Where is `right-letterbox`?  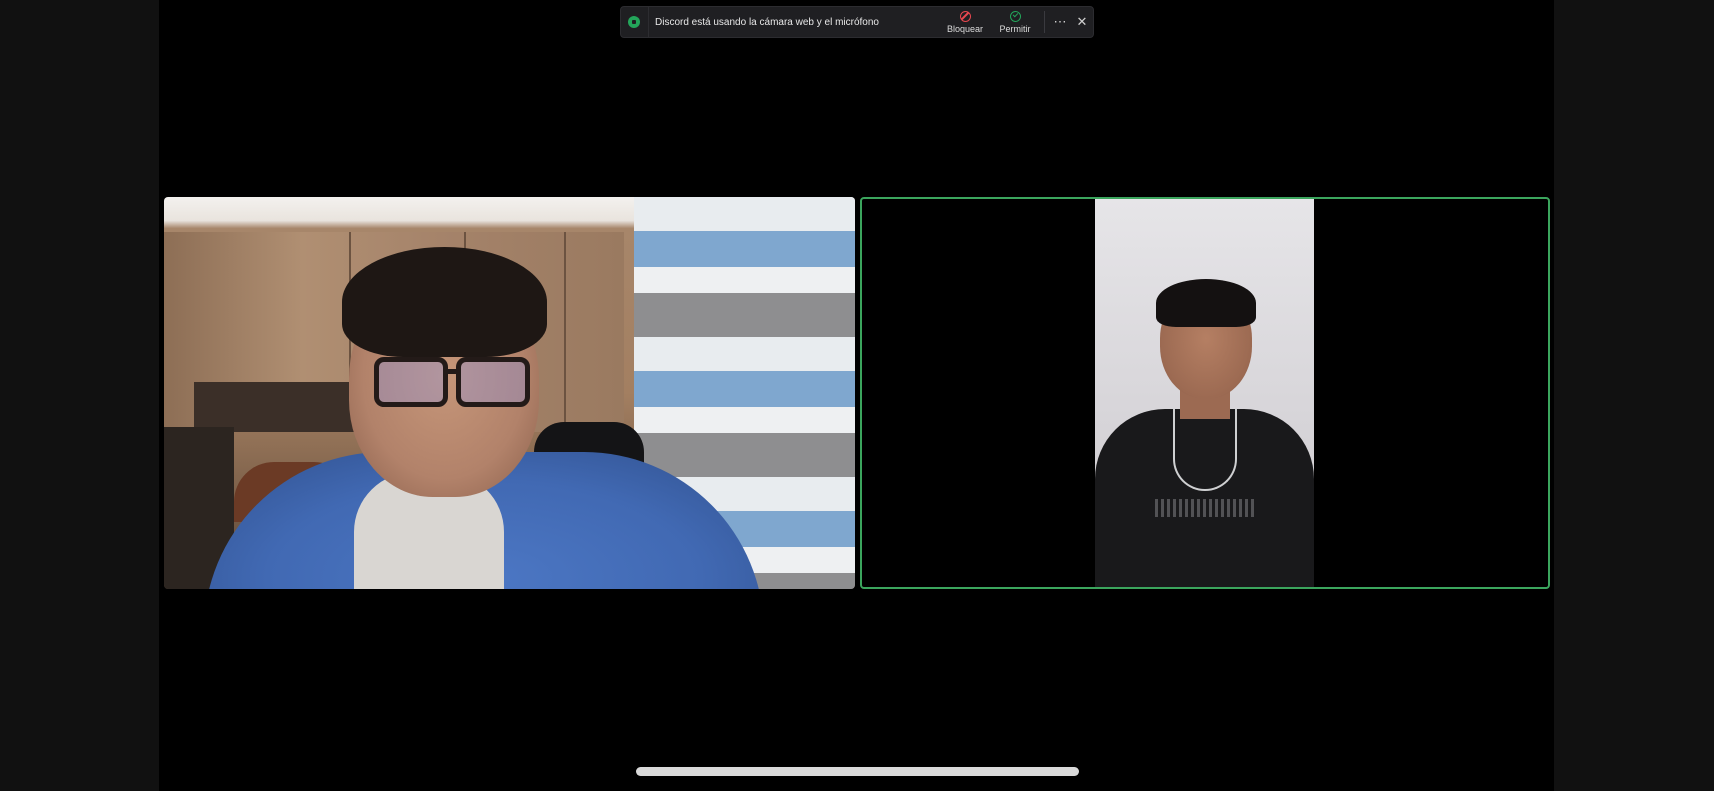 right-letterbox is located at coordinates (1634, 395).